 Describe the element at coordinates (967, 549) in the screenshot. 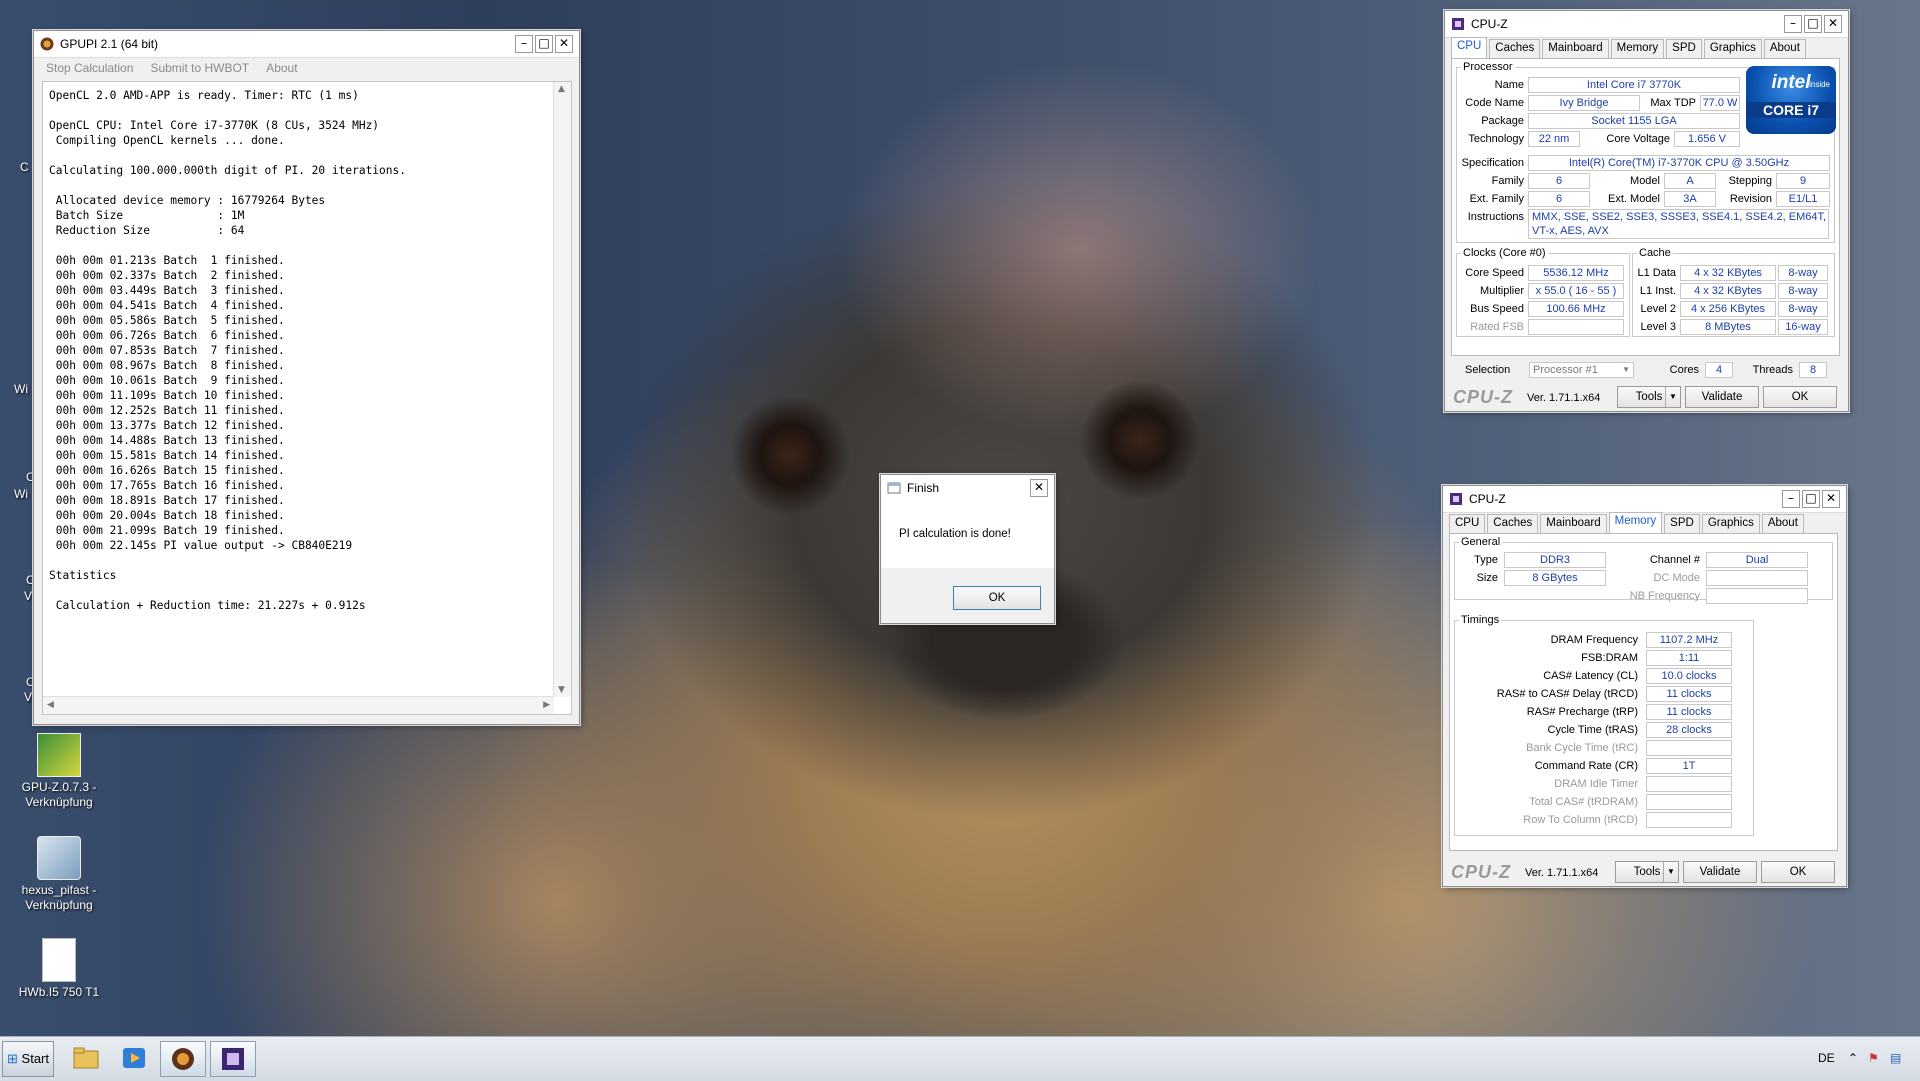

I see `finish-dialog: Finish ✕ PI calculation is done! OK` at that location.